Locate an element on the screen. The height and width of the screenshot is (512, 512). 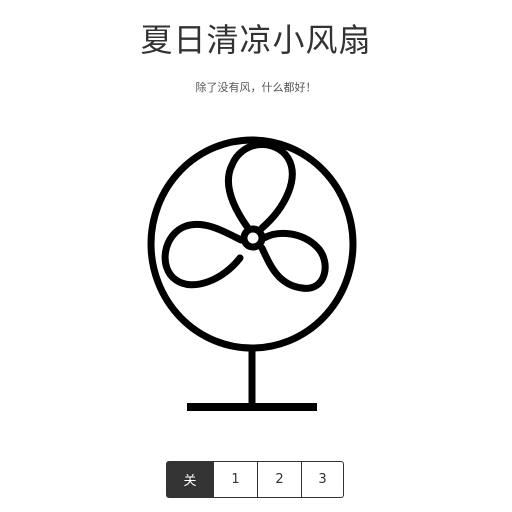
page-subtitle: 除了没有风，什么都好！ is located at coordinates (256, 87).